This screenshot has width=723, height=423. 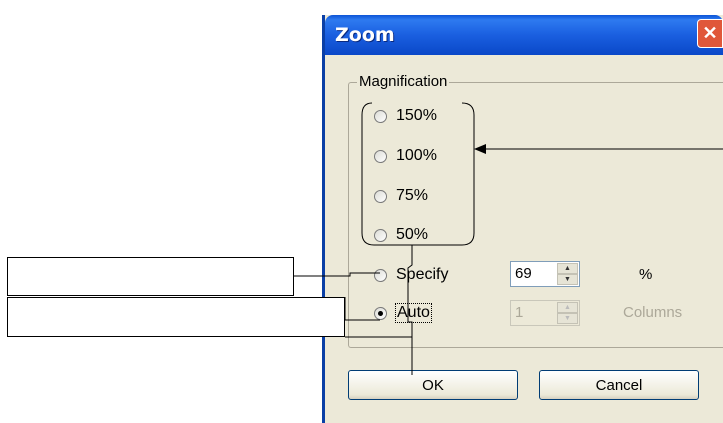 What do you see at coordinates (410, 310) in the screenshot?
I see `ok-leader` at bounding box center [410, 310].